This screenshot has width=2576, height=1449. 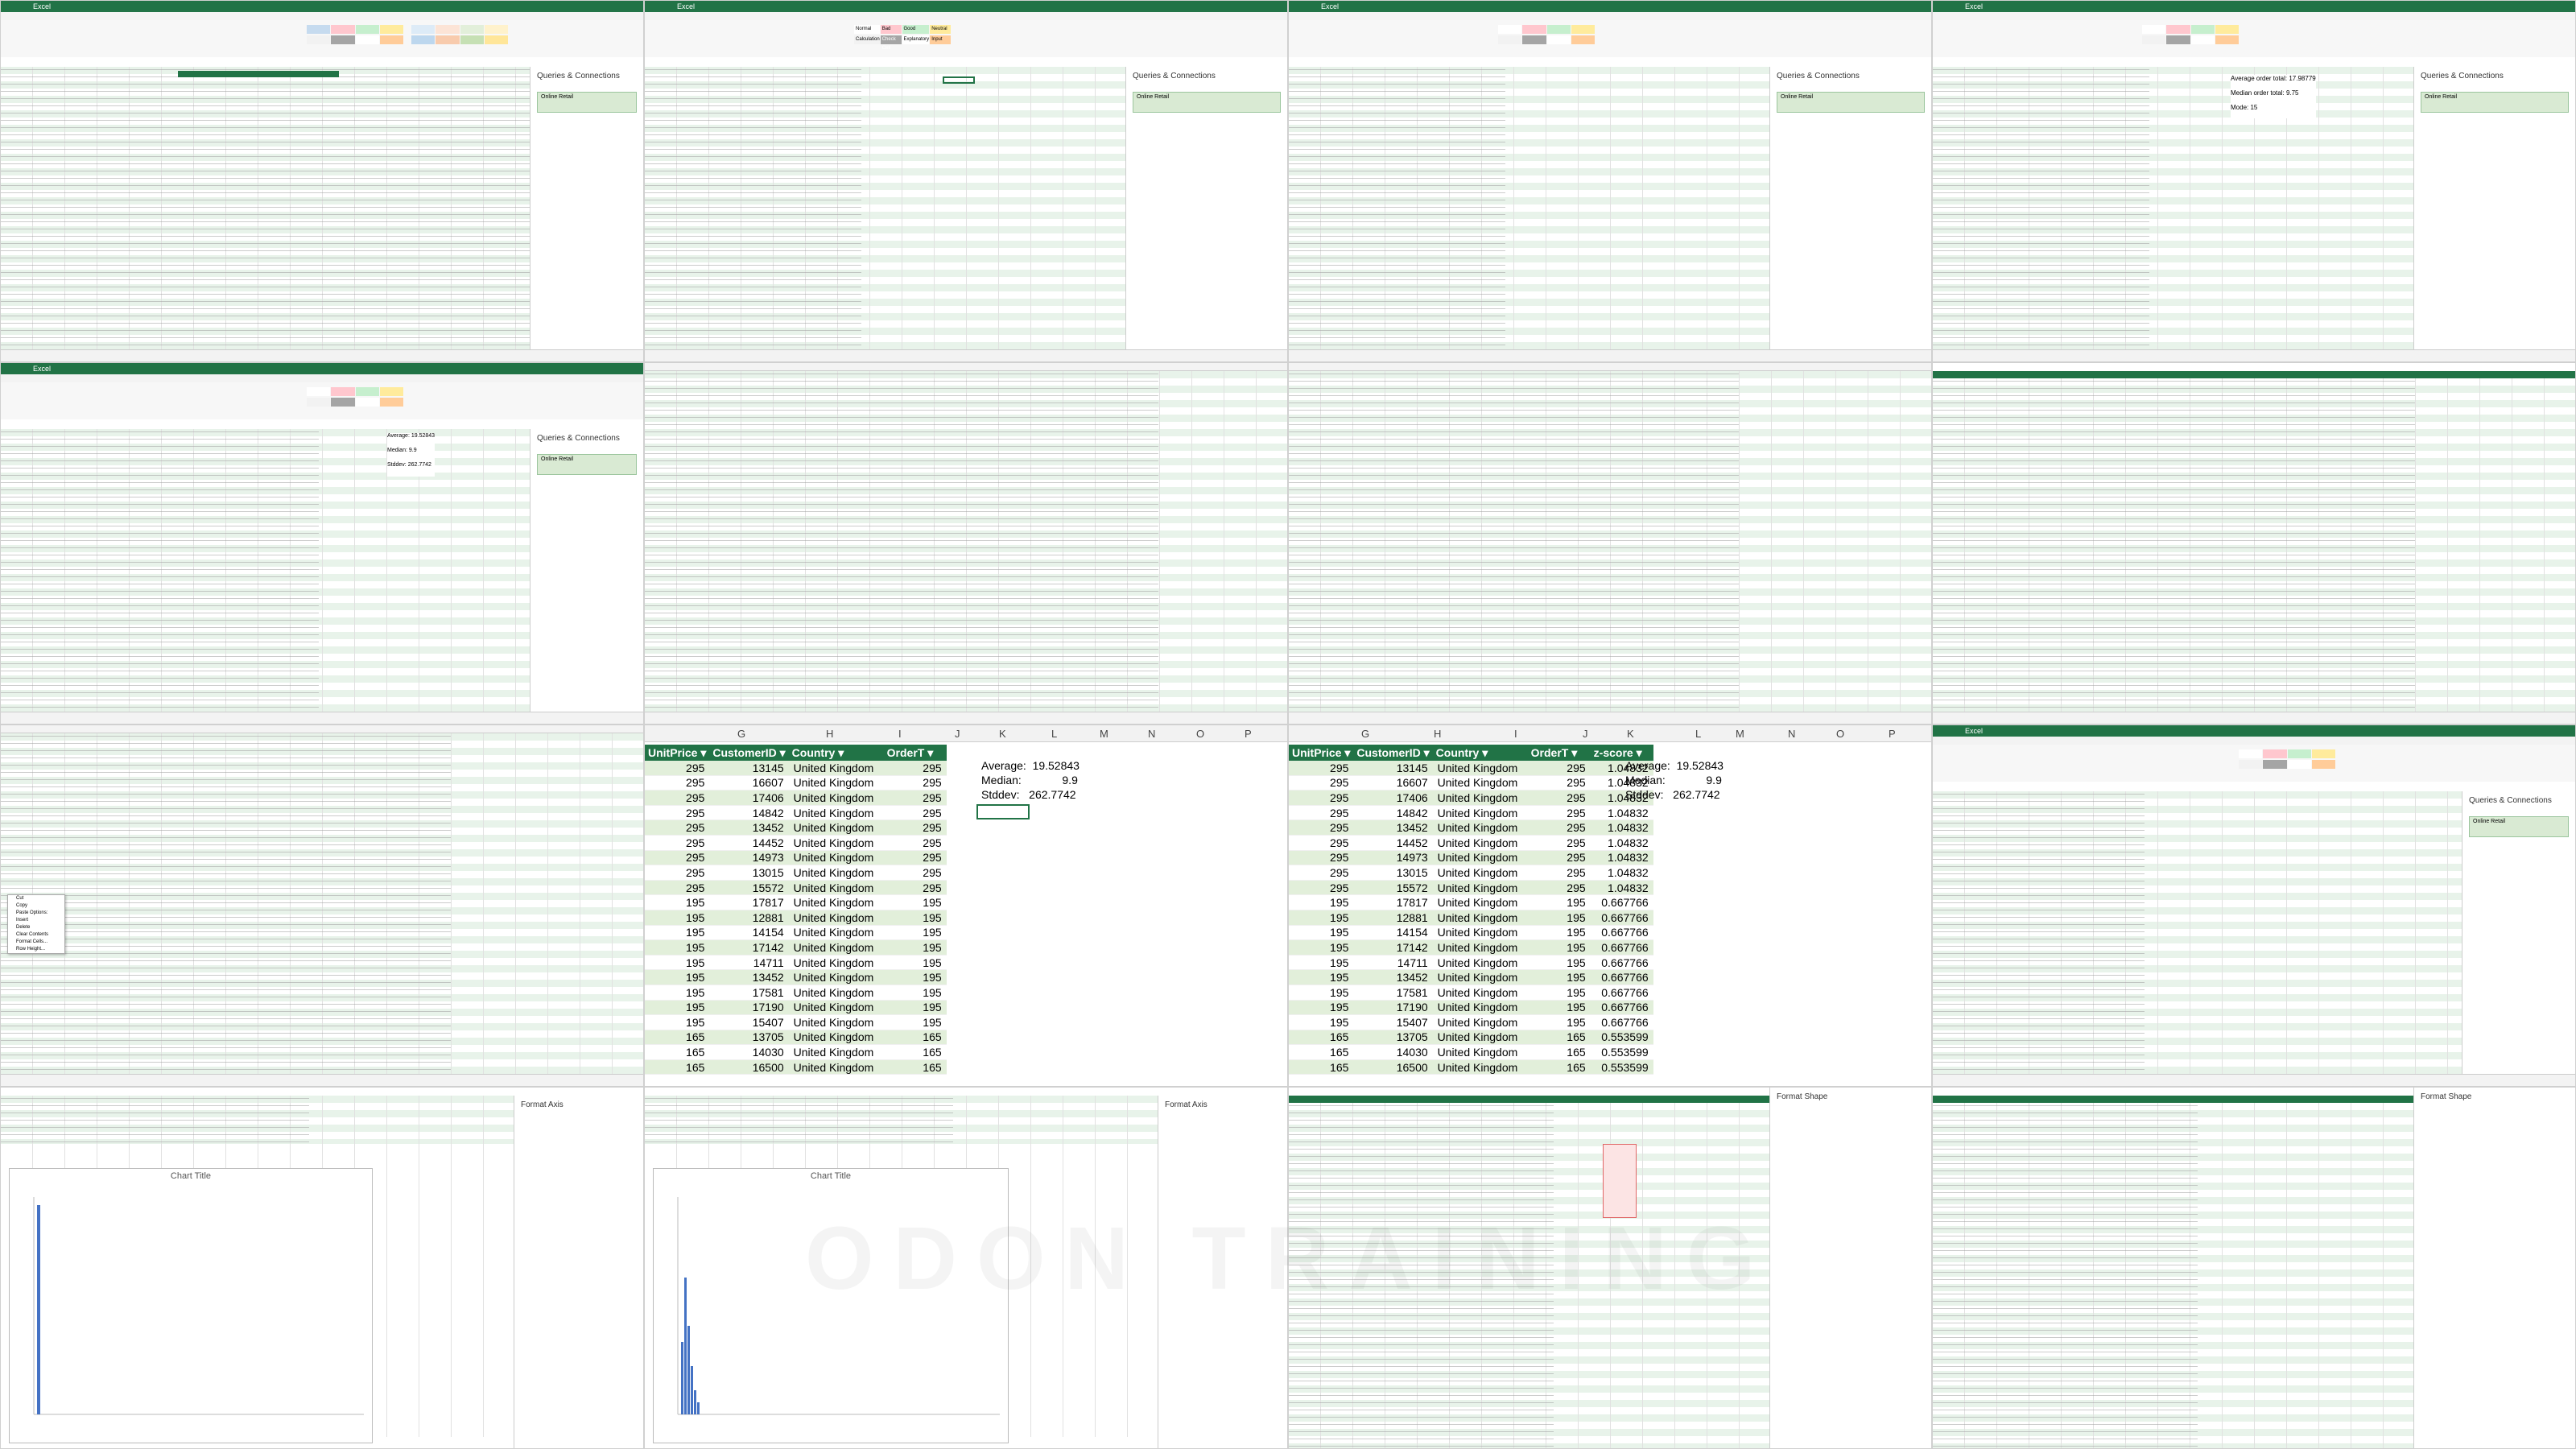 I want to click on table-cell: 16607, so click(x=1393, y=783).